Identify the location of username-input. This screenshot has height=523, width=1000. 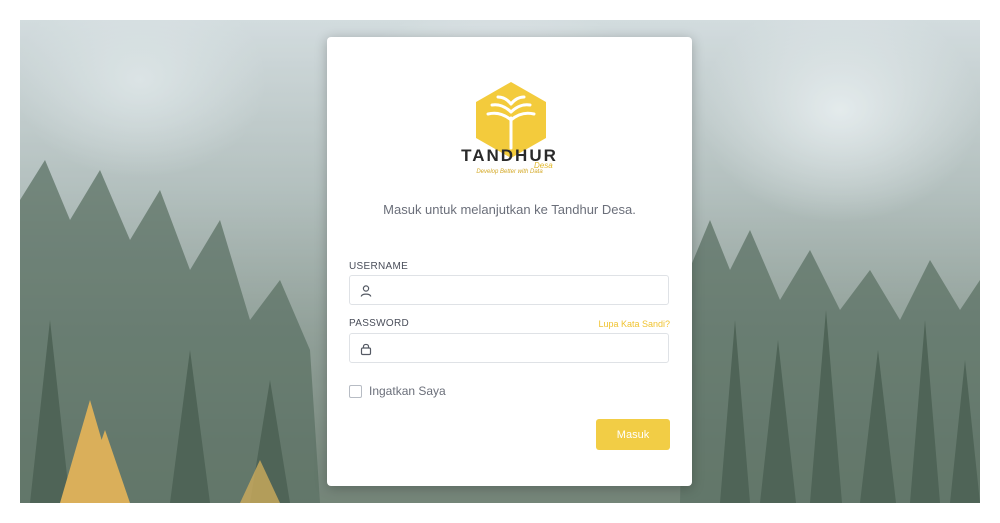
(524, 291).